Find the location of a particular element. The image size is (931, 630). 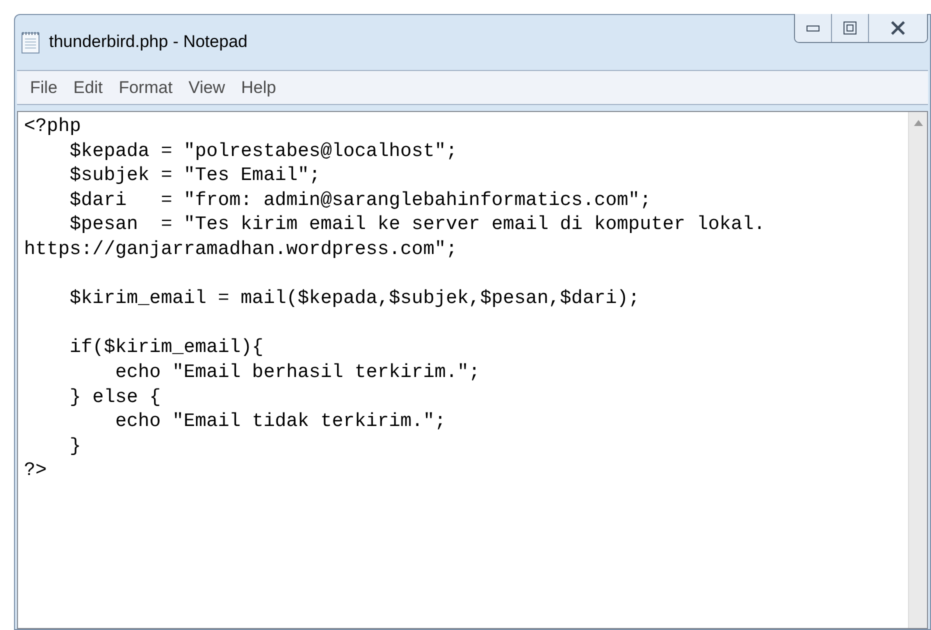

maximize-icon is located at coordinates (850, 28).